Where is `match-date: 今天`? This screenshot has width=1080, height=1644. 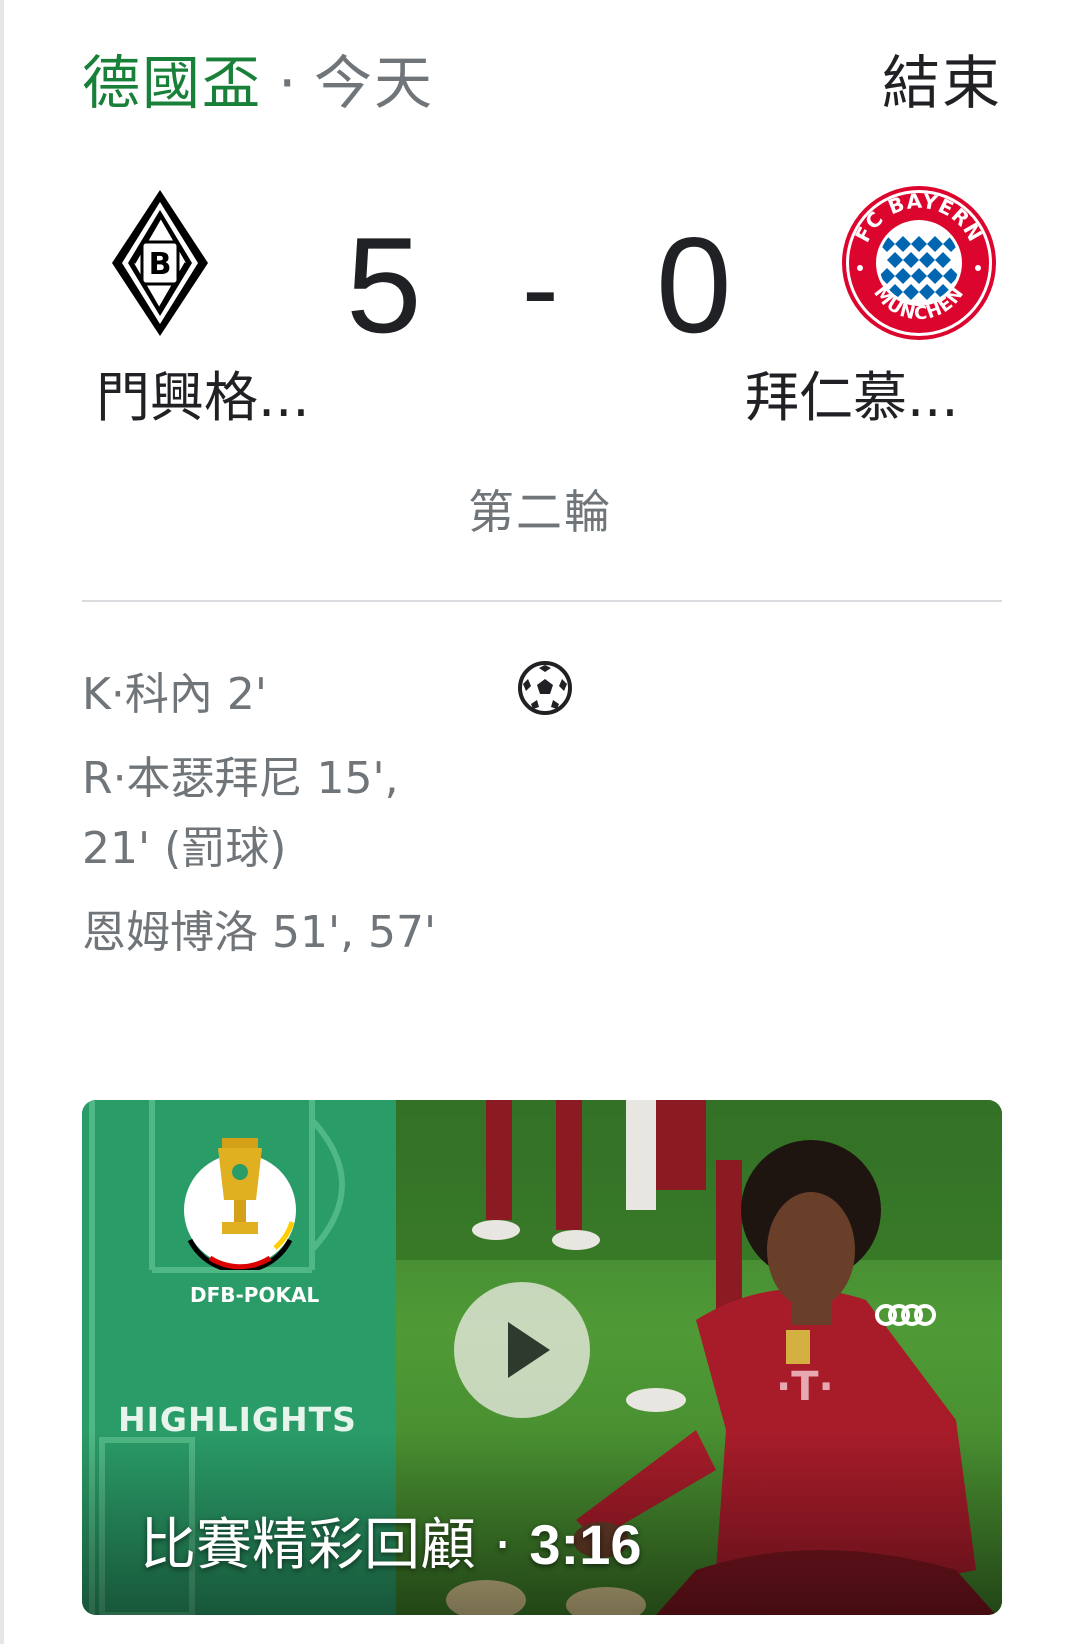 match-date: 今天 is located at coordinates (374, 83).